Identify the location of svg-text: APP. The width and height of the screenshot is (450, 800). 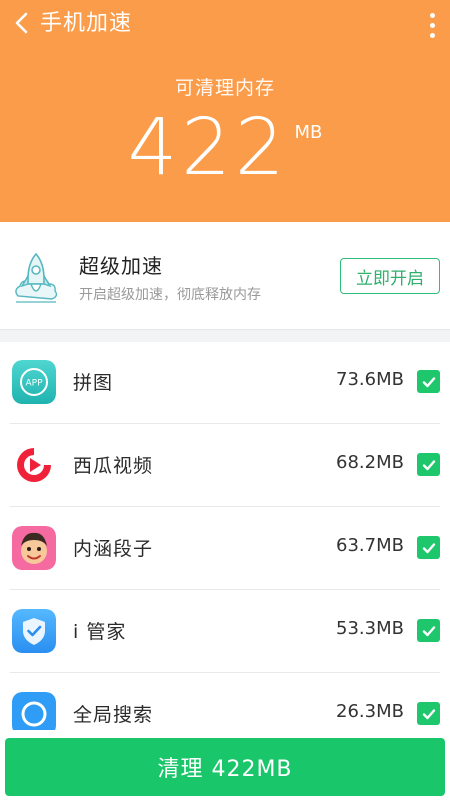
(34, 384).